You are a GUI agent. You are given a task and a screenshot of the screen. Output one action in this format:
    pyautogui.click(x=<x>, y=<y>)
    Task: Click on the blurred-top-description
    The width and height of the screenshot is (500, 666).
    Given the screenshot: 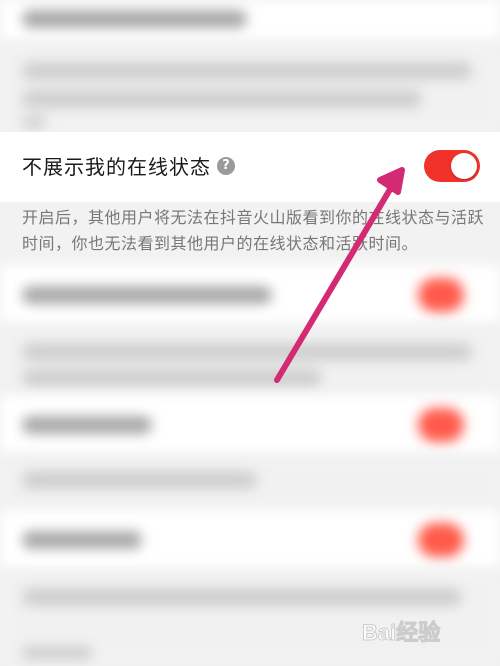 What is the action you would take?
    pyautogui.click(x=250, y=87)
    